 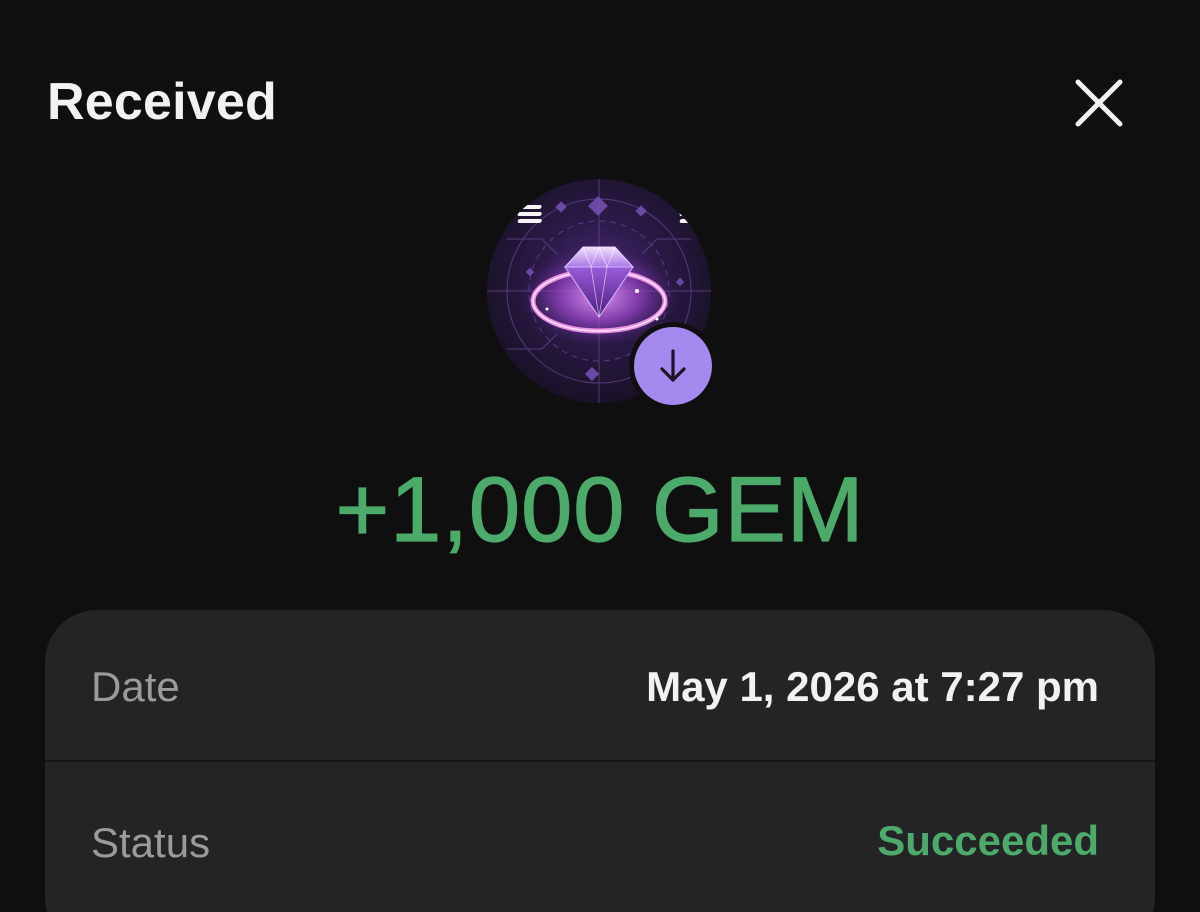 I want to click on close-icon, so click(x=1099, y=103).